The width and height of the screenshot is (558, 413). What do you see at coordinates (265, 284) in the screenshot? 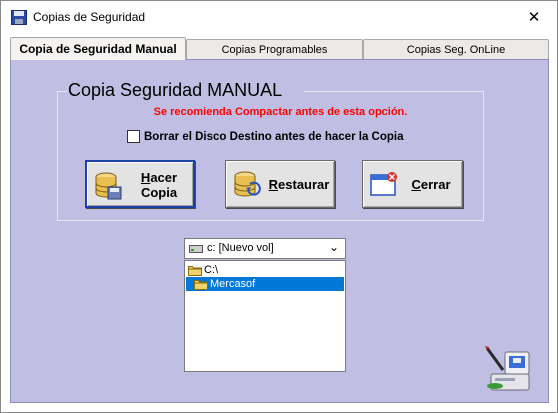
I see `directory-item-mercasof: Mercasof` at bounding box center [265, 284].